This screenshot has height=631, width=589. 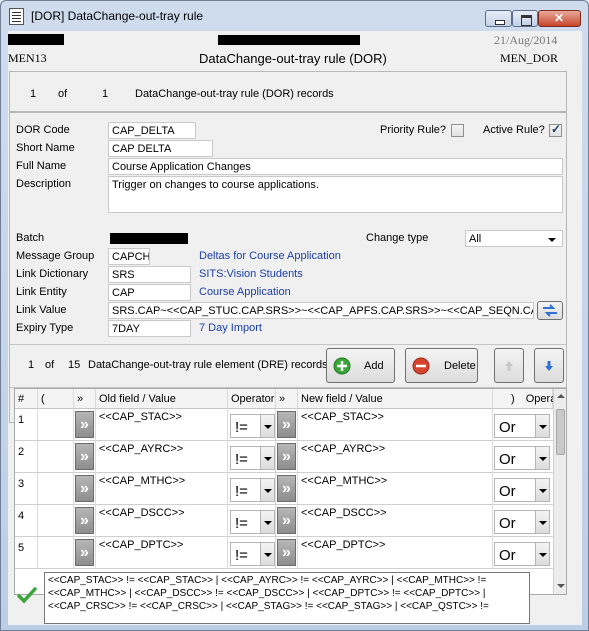 I want to click on move-down-button, so click(x=549, y=365).